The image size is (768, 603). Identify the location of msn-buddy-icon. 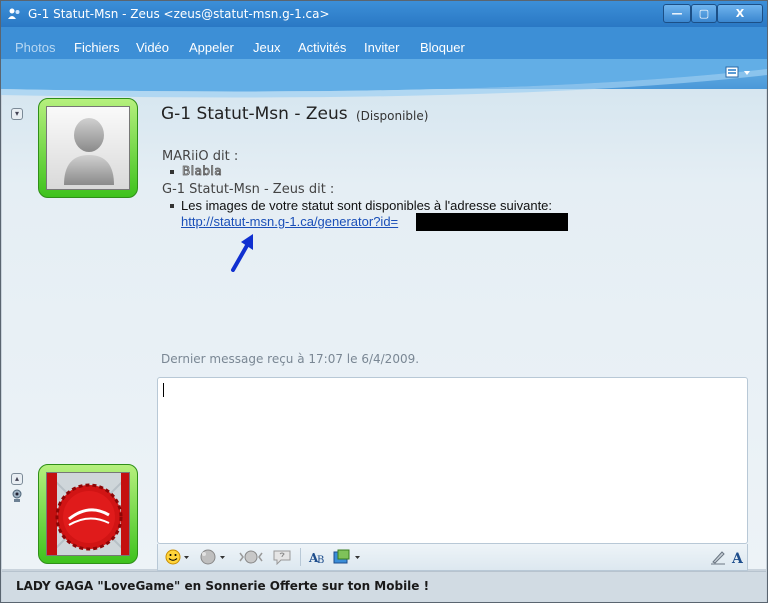
(14, 13).